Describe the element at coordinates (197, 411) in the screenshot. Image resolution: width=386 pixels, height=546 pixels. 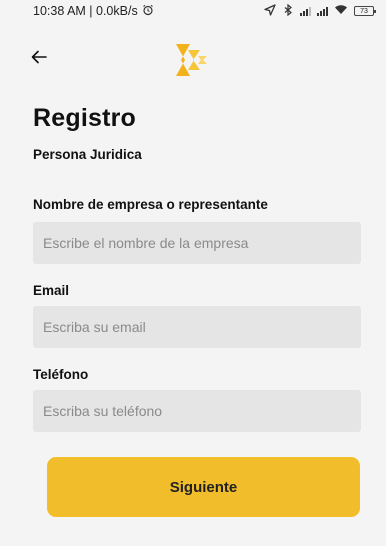
I see `phone-field` at that location.